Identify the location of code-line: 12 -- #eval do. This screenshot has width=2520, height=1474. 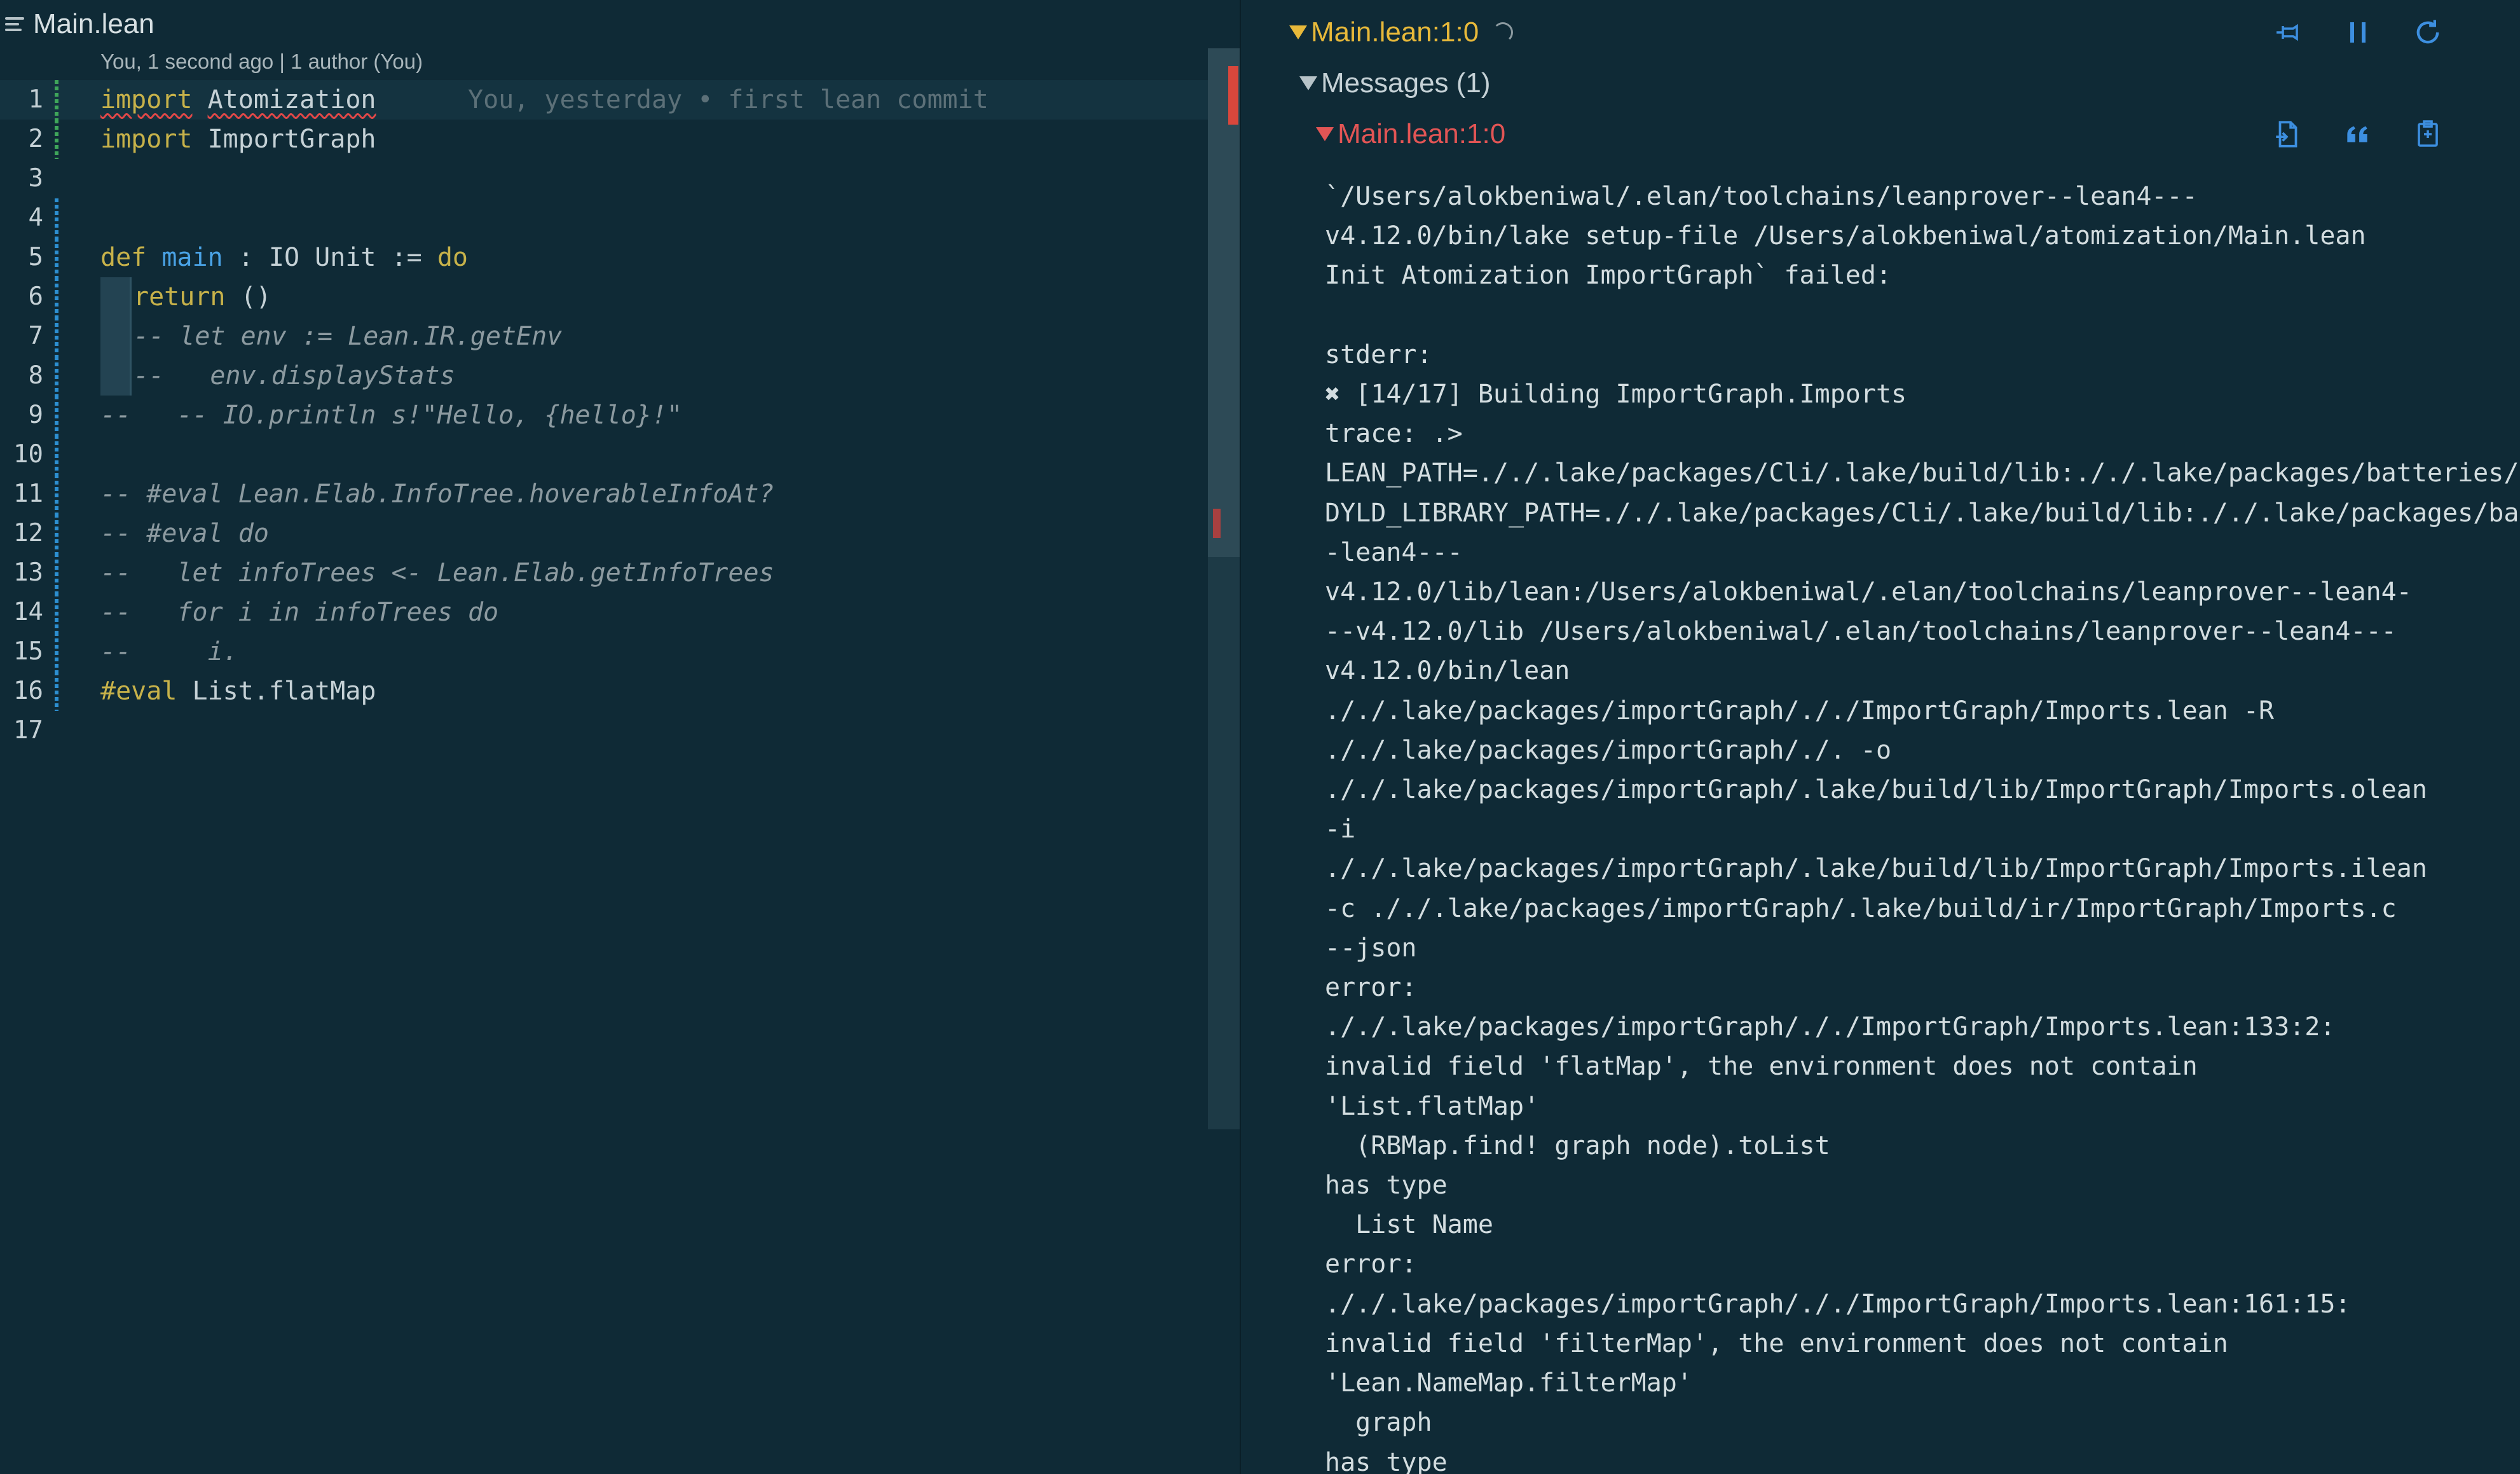
(604, 533).